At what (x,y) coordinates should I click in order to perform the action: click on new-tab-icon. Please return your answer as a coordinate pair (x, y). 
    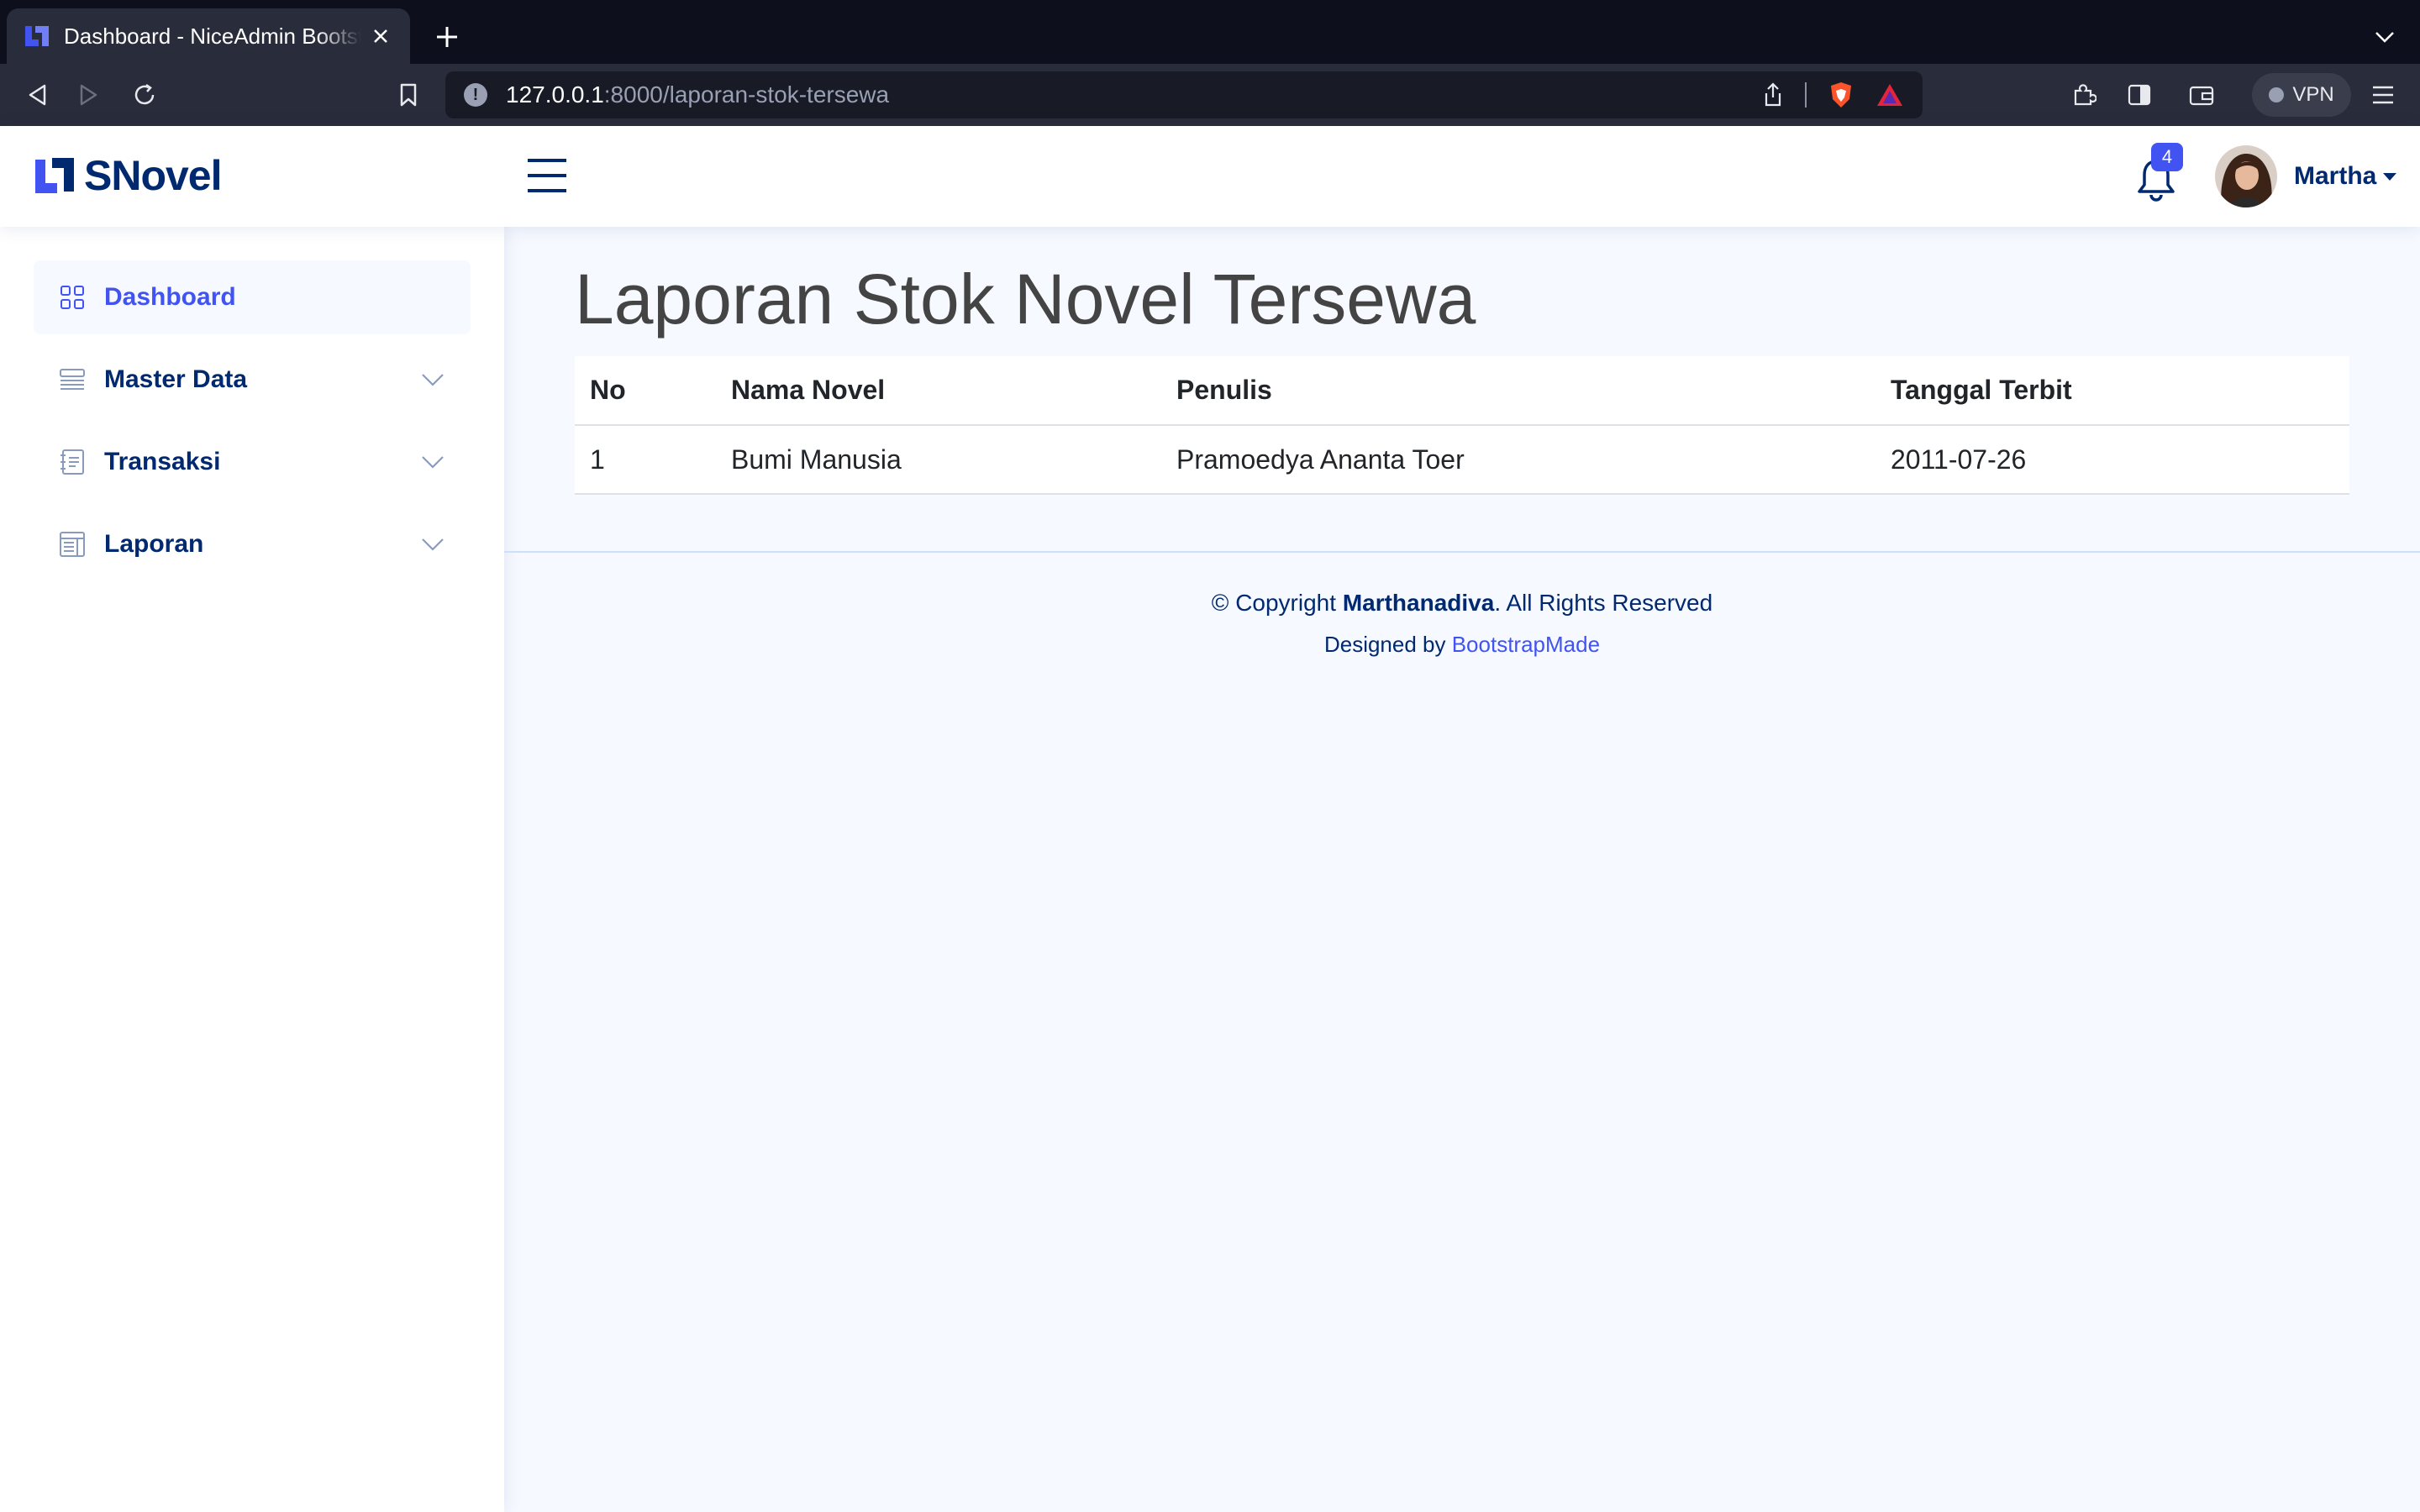
    Looking at the image, I should click on (447, 37).